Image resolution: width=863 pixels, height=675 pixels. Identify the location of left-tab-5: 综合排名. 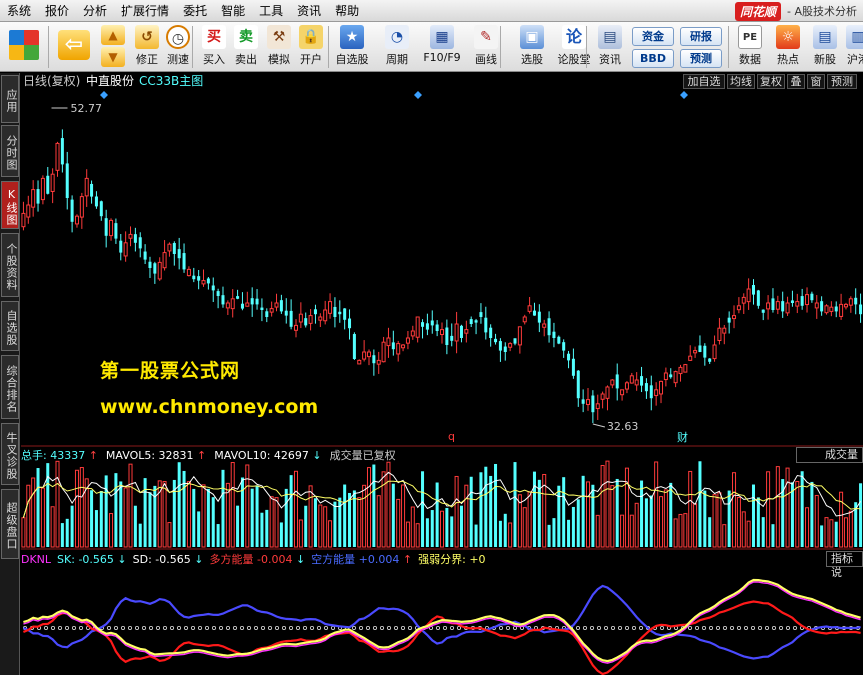
(10, 387).